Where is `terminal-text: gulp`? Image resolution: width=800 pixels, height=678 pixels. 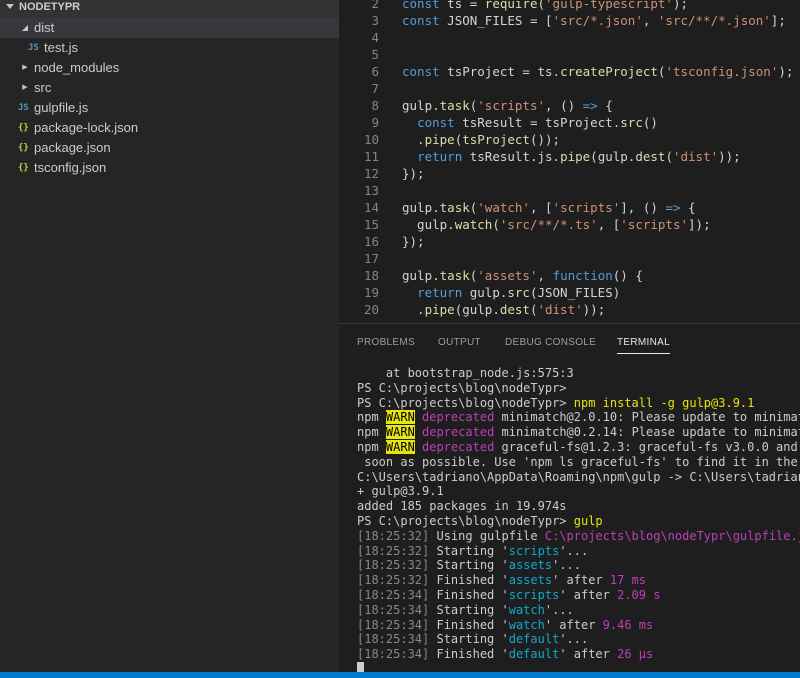 terminal-text: gulp is located at coordinates (588, 520).